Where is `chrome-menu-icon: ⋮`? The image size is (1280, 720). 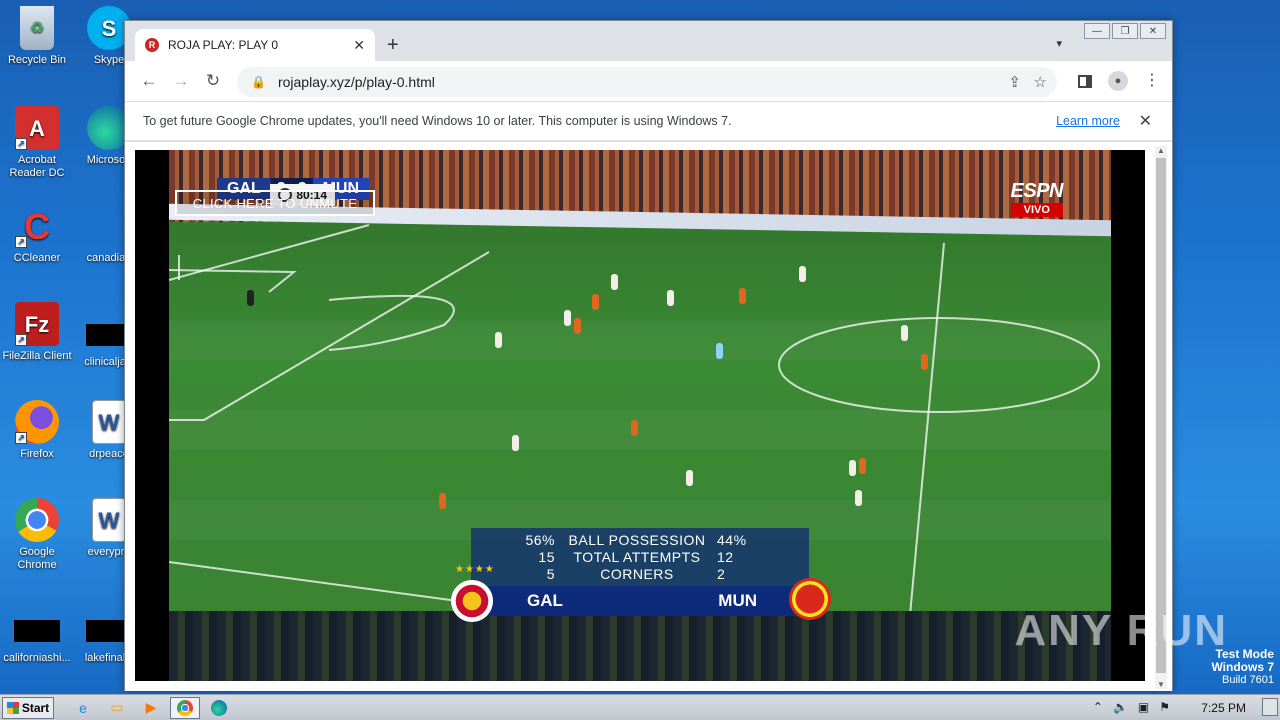 chrome-menu-icon: ⋮ is located at coordinates (1152, 81).